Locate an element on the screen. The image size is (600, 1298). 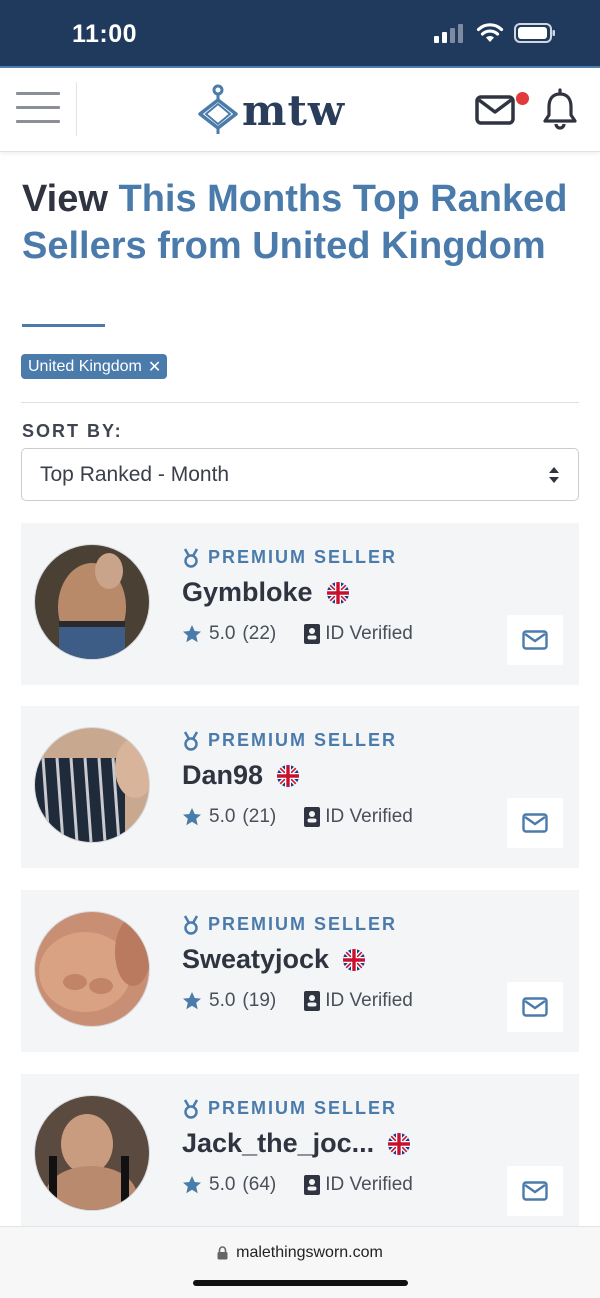
seller-name: Gymbloke is located at coordinates (265, 592).